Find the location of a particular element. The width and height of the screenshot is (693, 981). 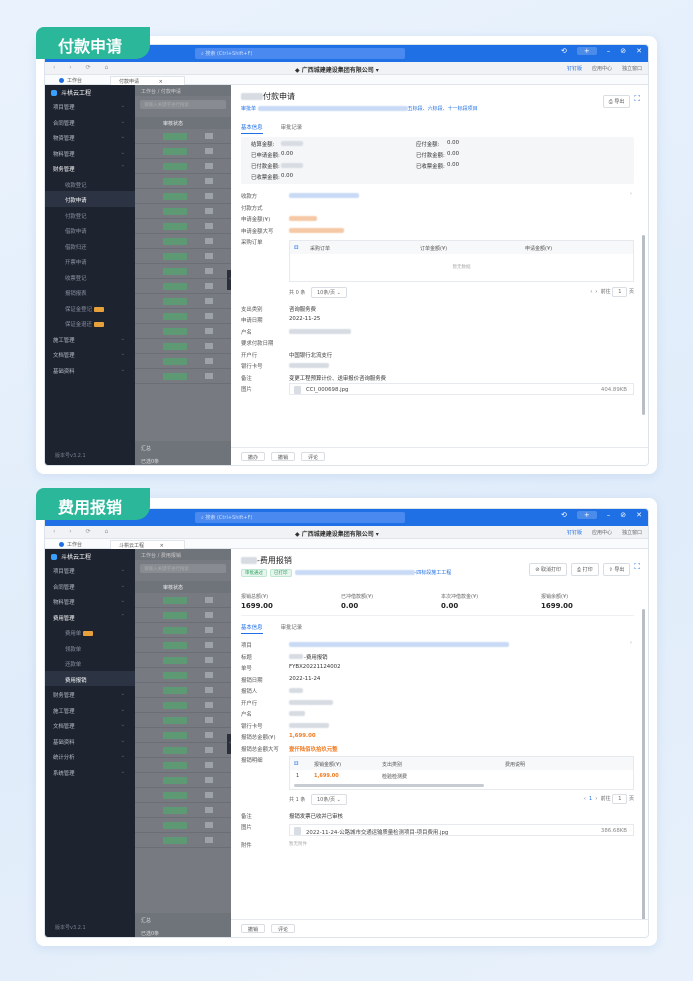

sidebar-item-goods: 物料管理 ⌄ is located at coordinates (90, 153).